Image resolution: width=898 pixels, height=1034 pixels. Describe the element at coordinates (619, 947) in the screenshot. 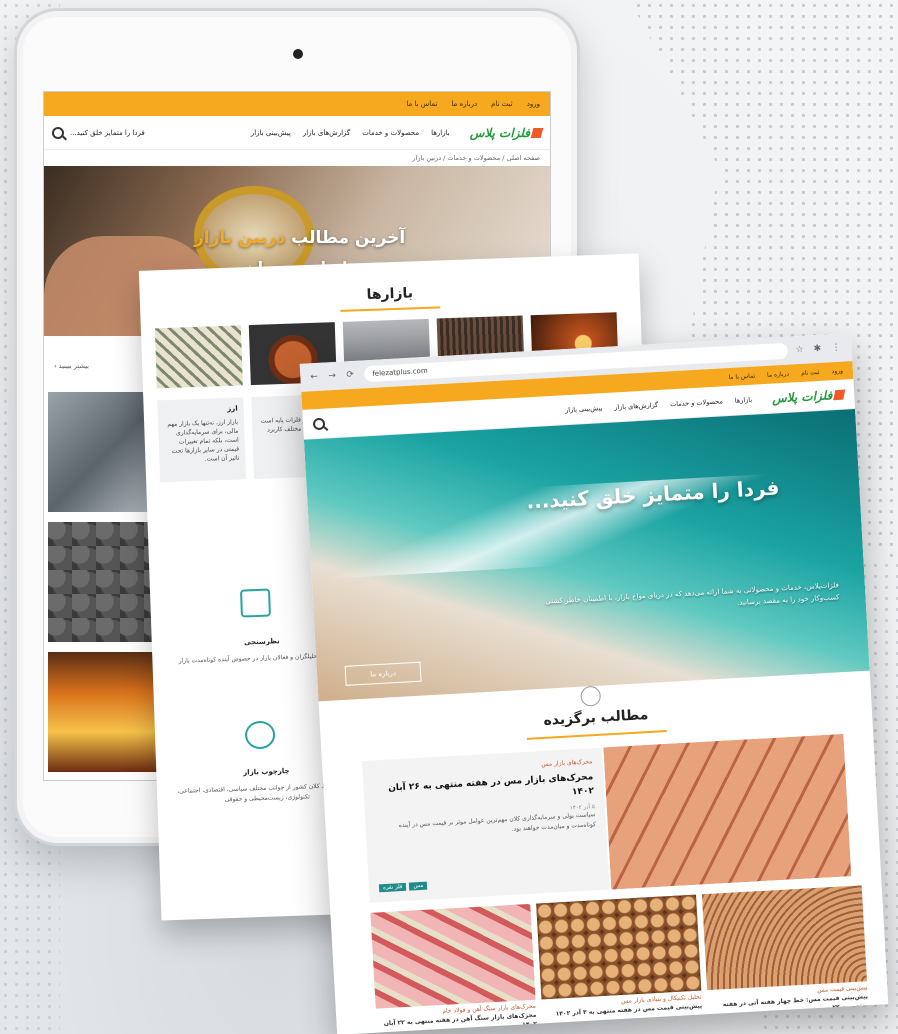

I see `article-thumb-copper-rods` at that location.